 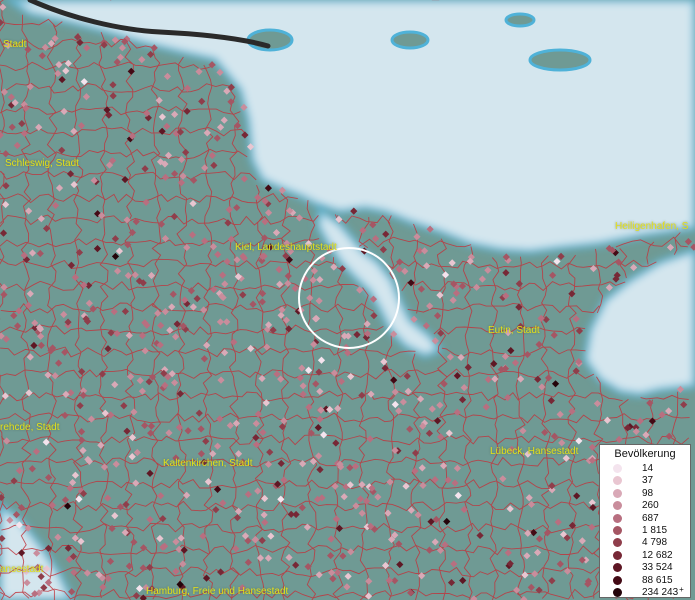 What do you see at coordinates (648, 468) in the screenshot?
I see `legend-label: 14` at bounding box center [648, 468].